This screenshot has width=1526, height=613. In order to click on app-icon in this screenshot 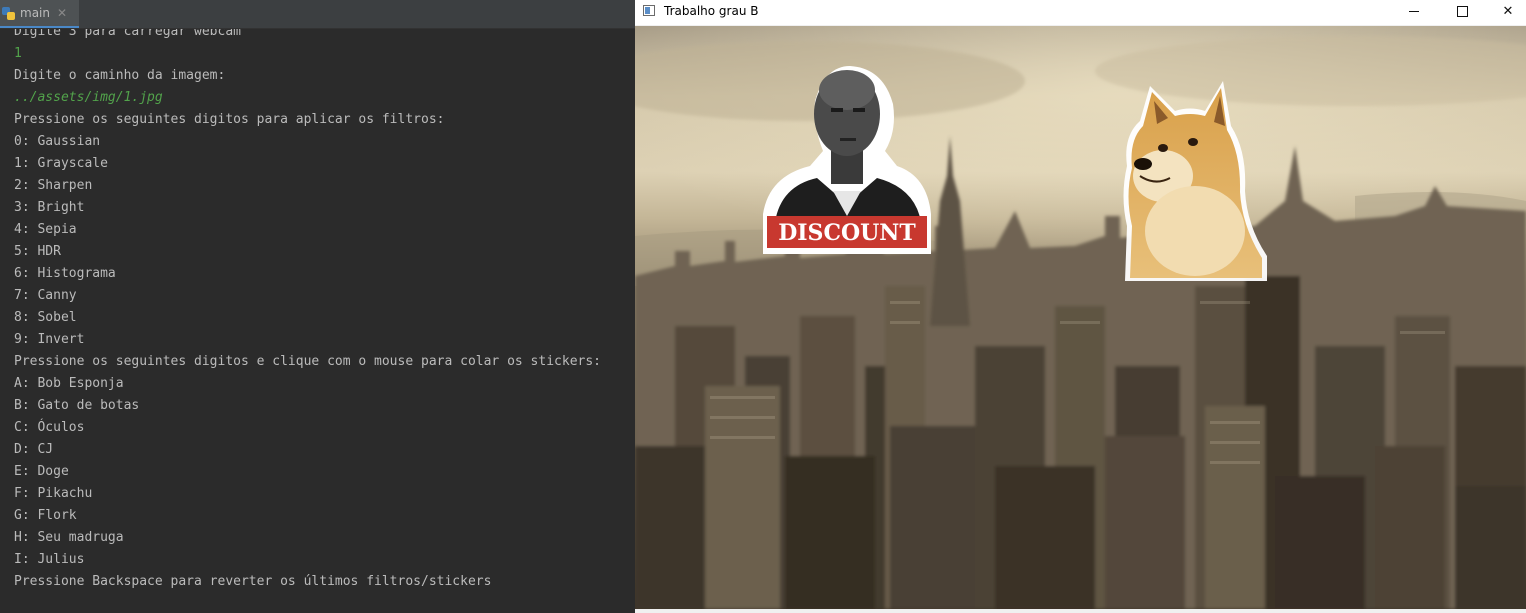, I will do `click(649, 10)`.